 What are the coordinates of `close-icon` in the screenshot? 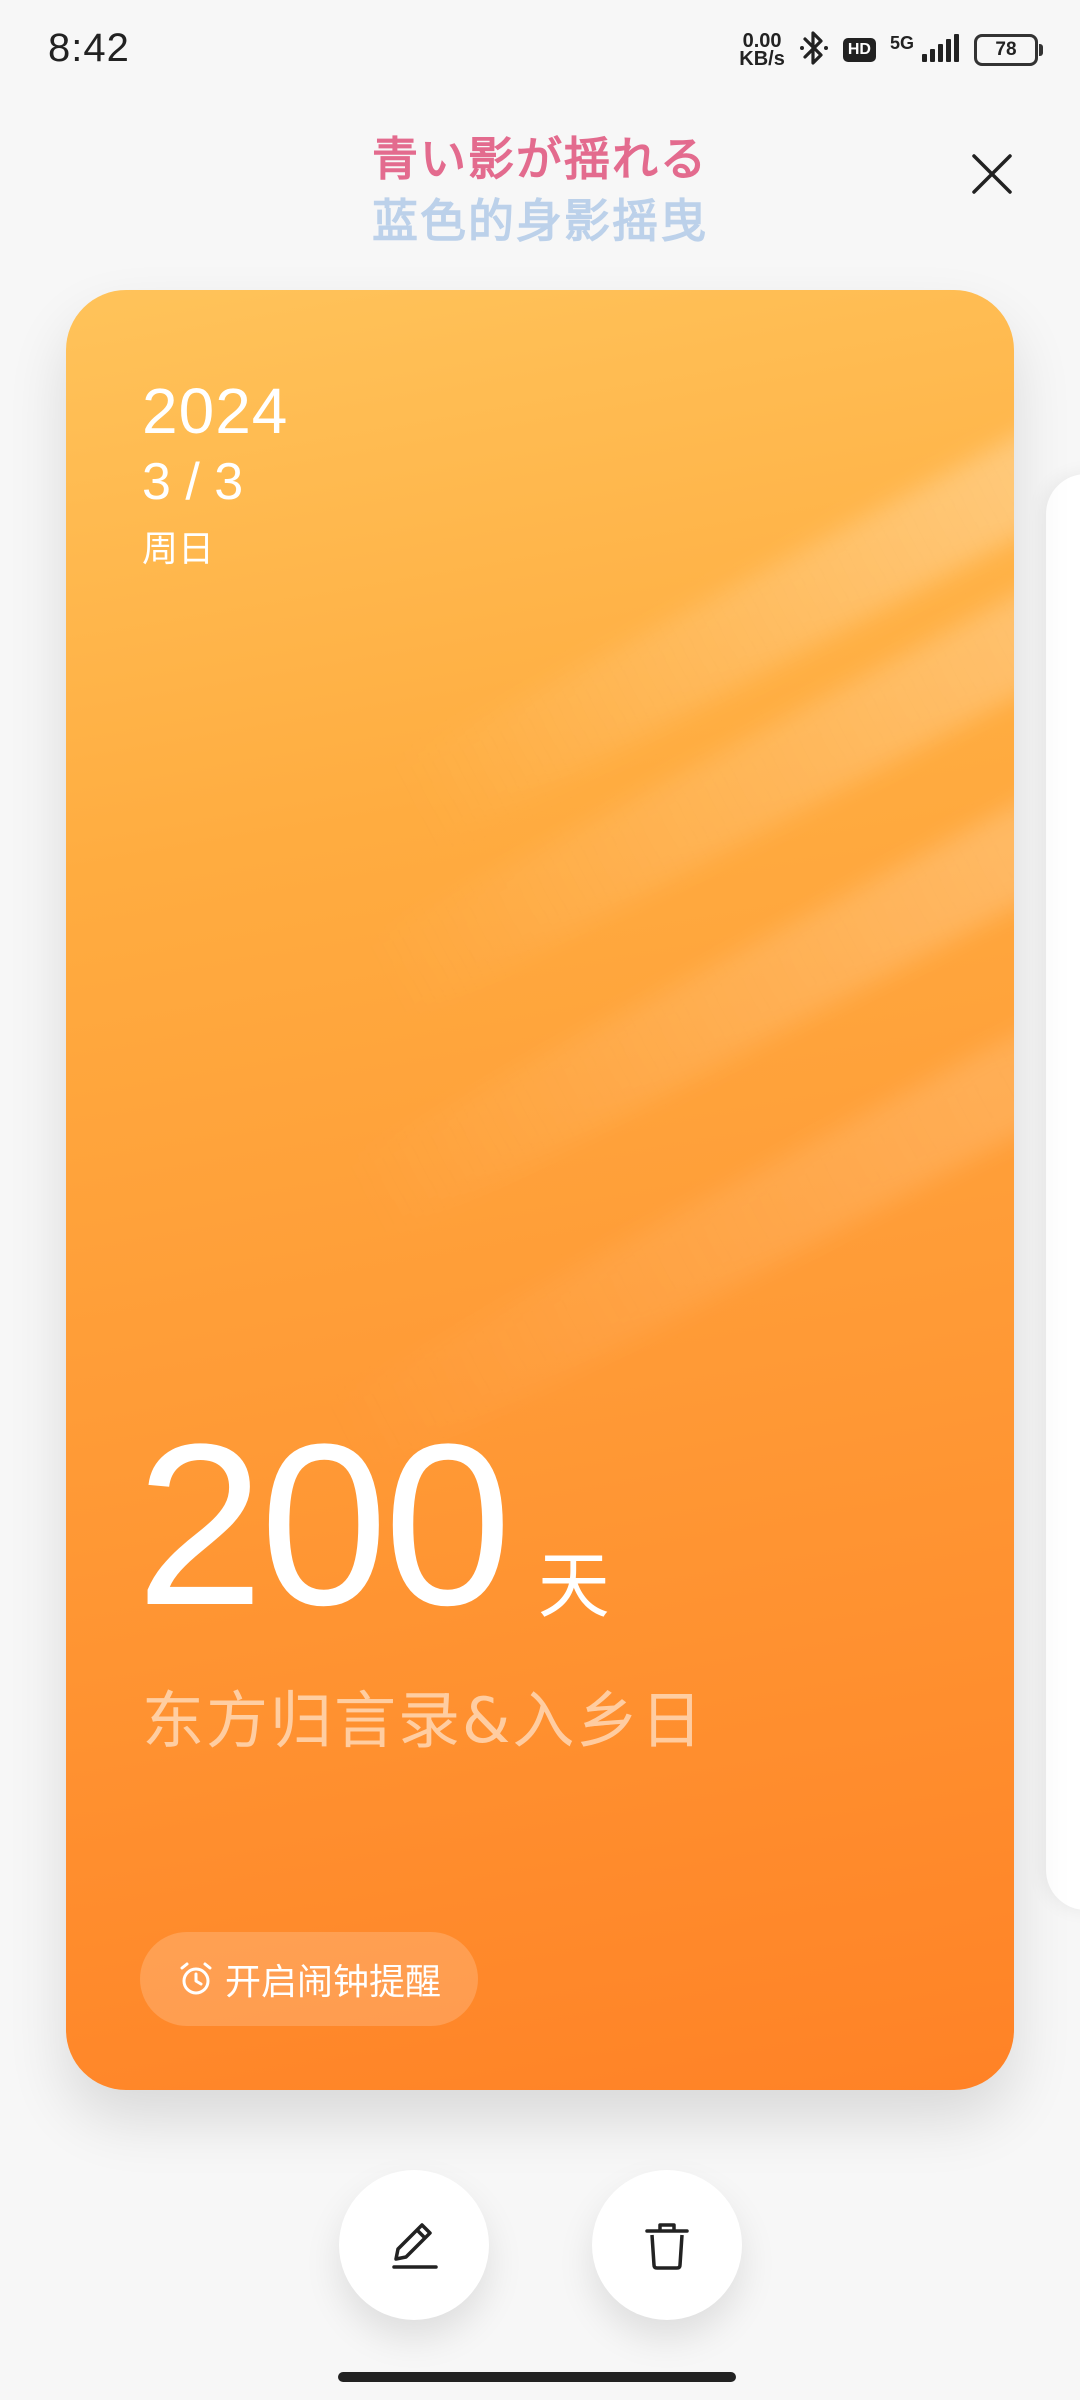 It's located at (992, 174).